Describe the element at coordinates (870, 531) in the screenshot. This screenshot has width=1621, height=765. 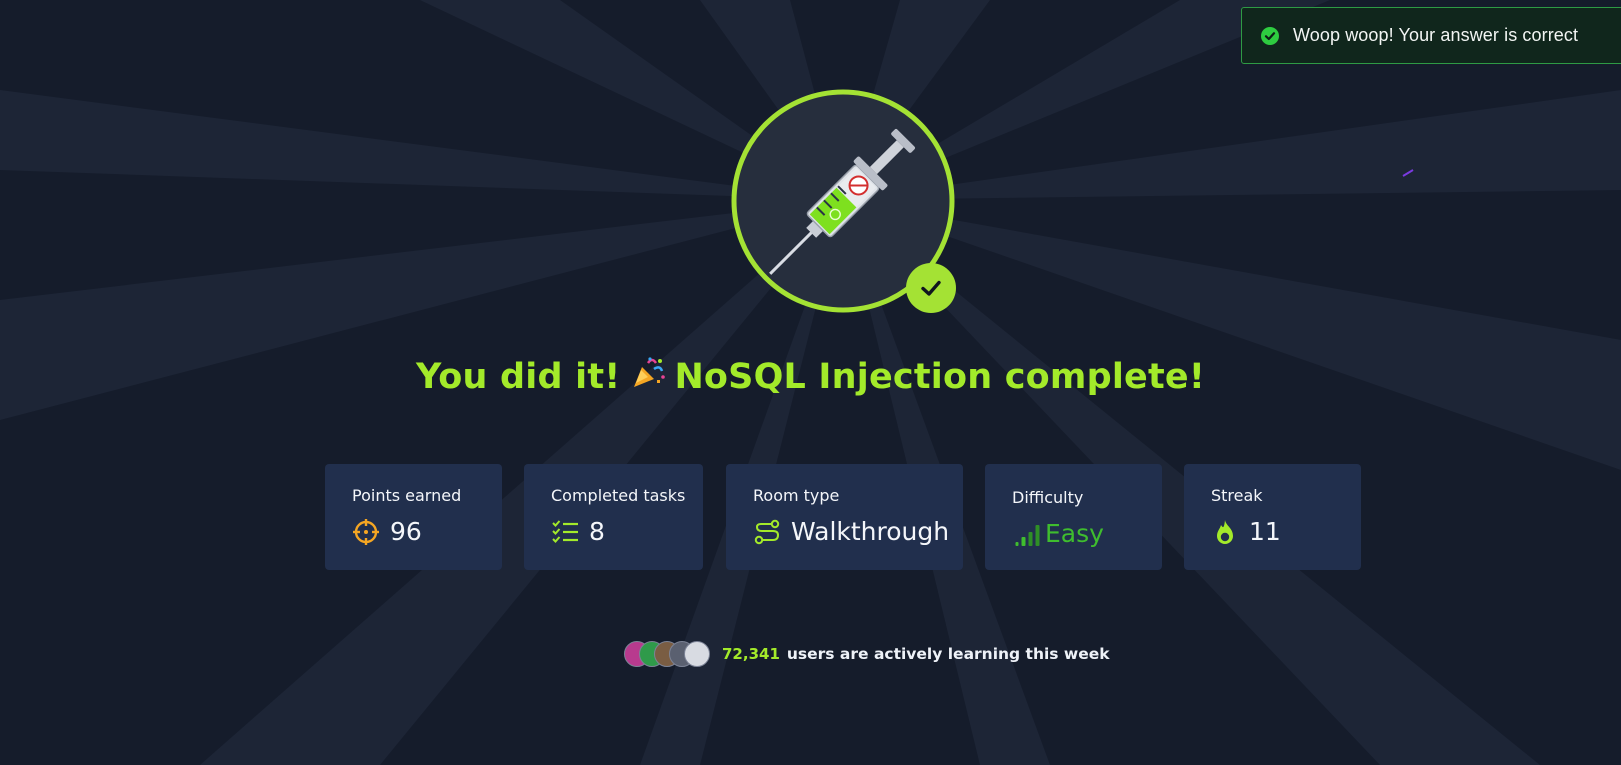
I see `stat-value: Walkthrough` at that location.